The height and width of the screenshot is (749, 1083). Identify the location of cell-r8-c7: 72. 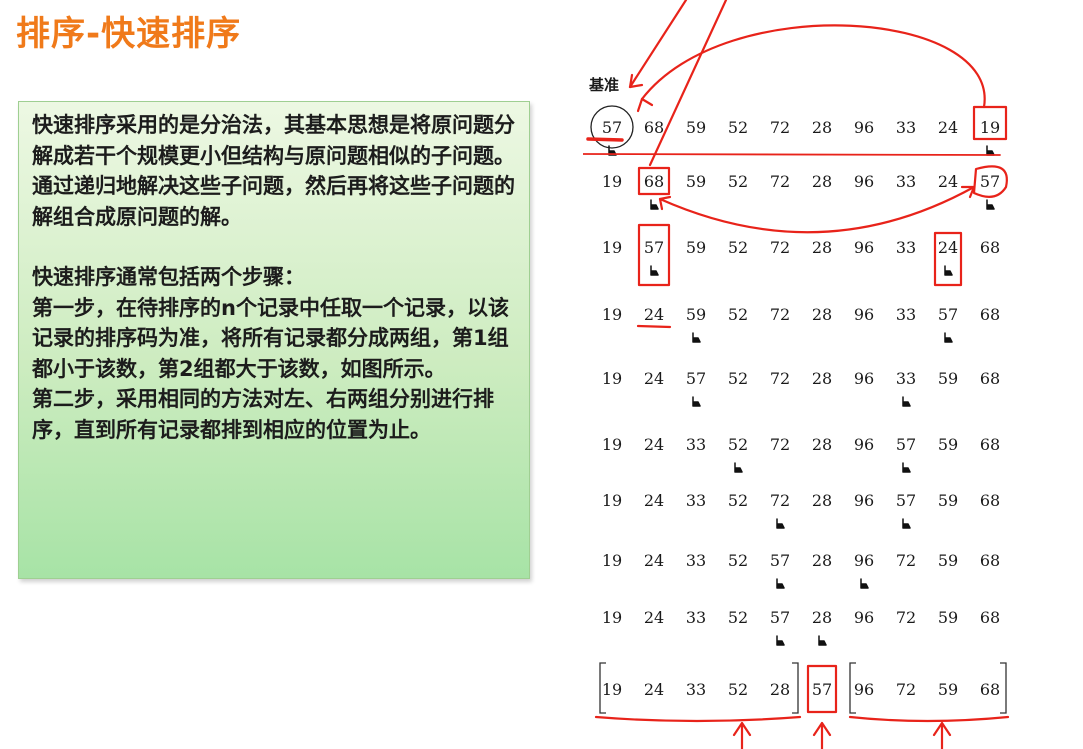
(906, 617).